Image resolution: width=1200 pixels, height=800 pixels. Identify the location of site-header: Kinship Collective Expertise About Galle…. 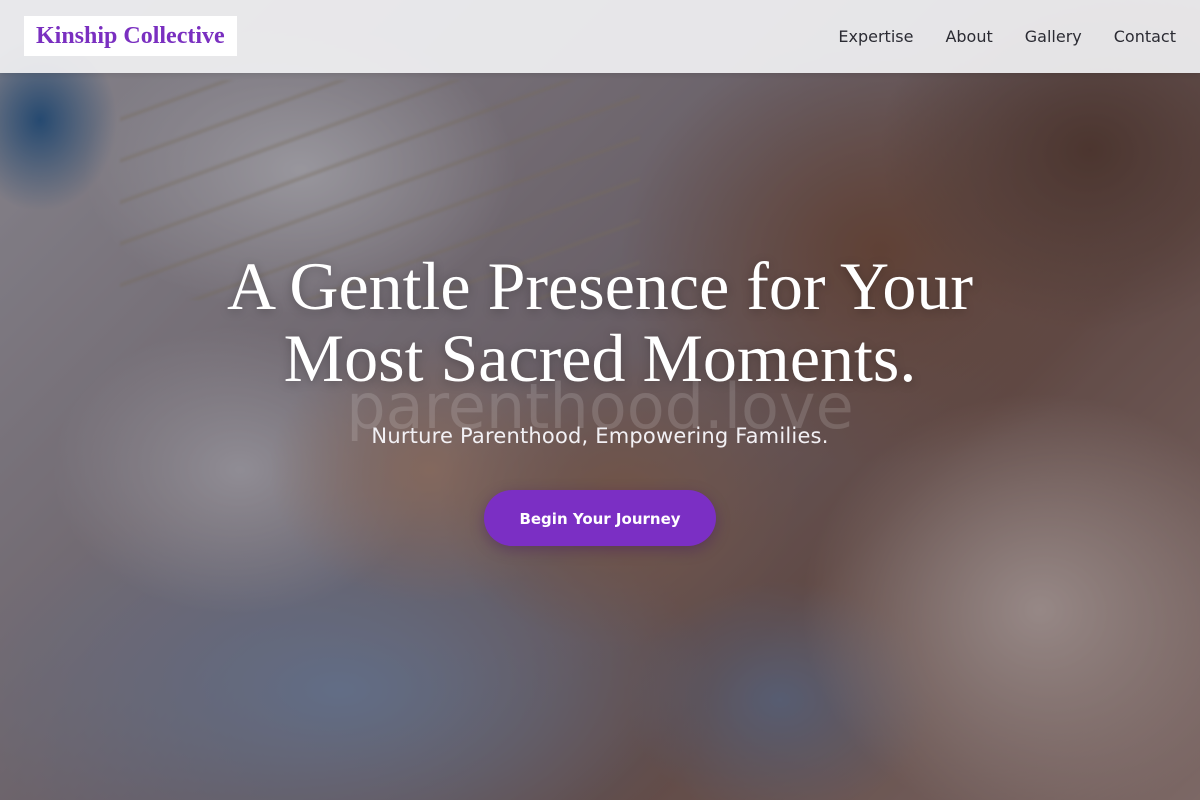
(600, 36).